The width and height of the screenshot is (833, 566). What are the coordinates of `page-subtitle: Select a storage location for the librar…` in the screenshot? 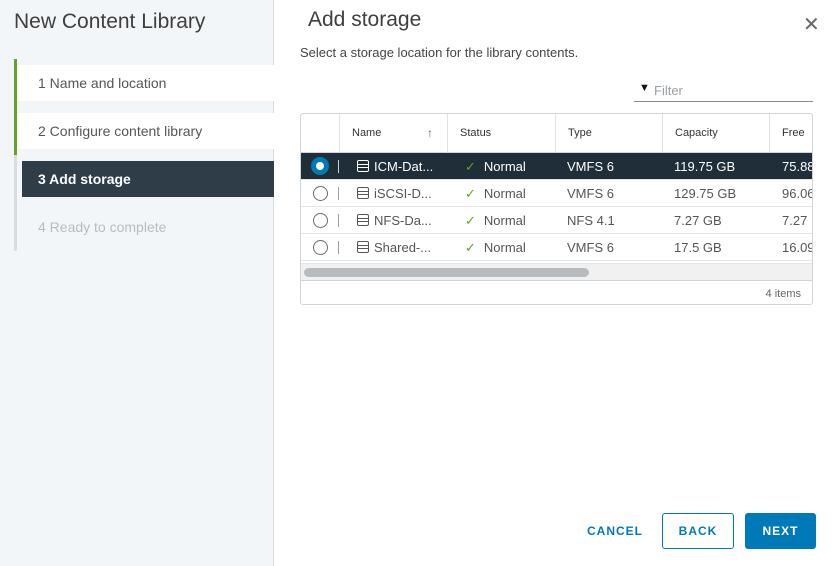 It's located at (439, 52).